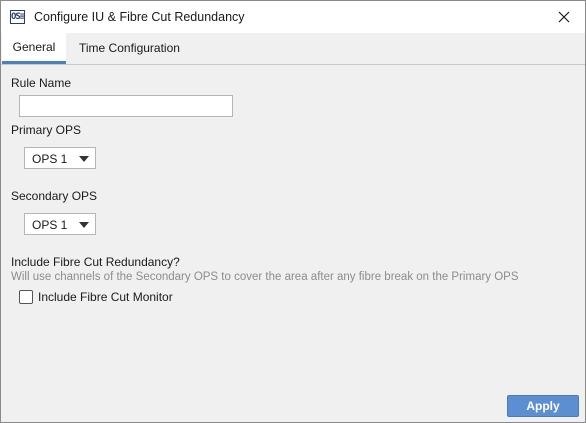  Describe the element at coordinates (41, 83) in the screenshot. I see `rule-name-label: Rule Name` at that location.